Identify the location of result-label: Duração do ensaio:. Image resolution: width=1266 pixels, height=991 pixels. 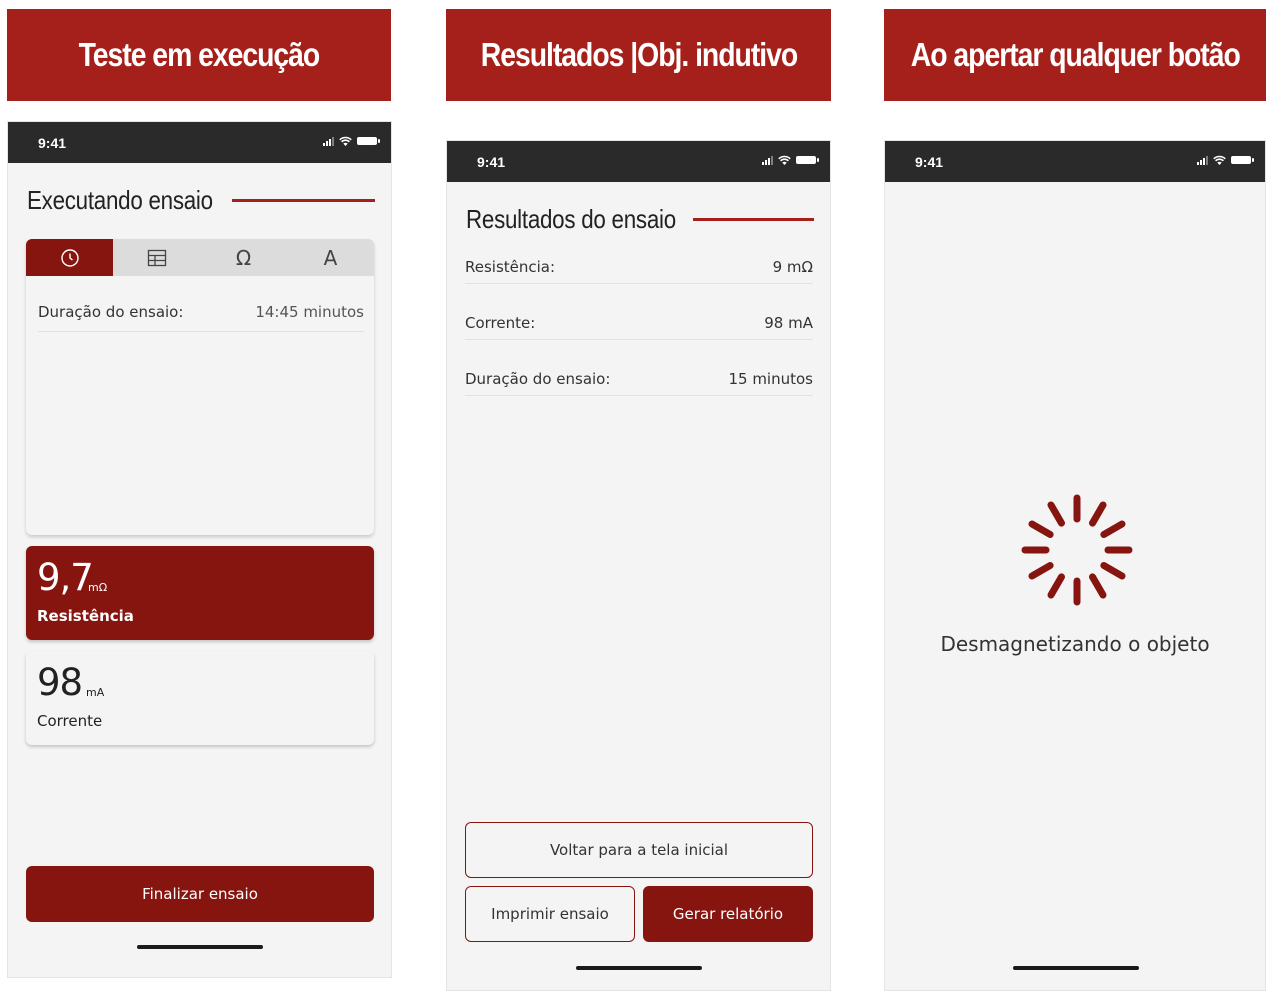
(538, 379).